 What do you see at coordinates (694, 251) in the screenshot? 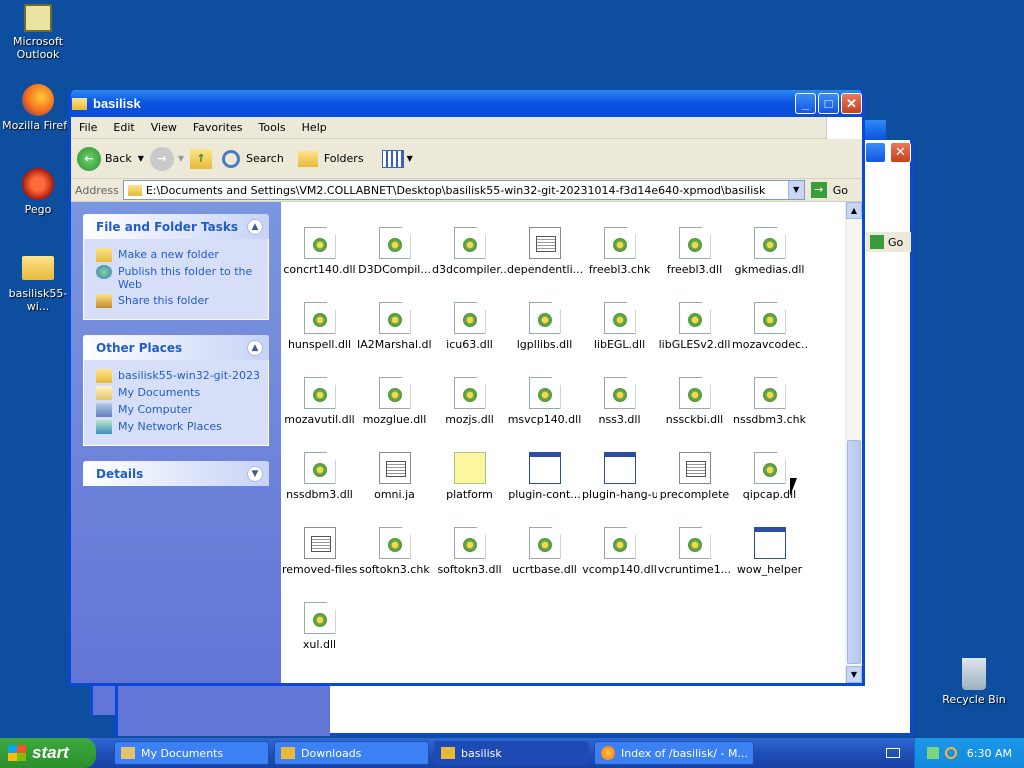
I see `file-item: freebl3.dll` at bounding box center [694, 251].